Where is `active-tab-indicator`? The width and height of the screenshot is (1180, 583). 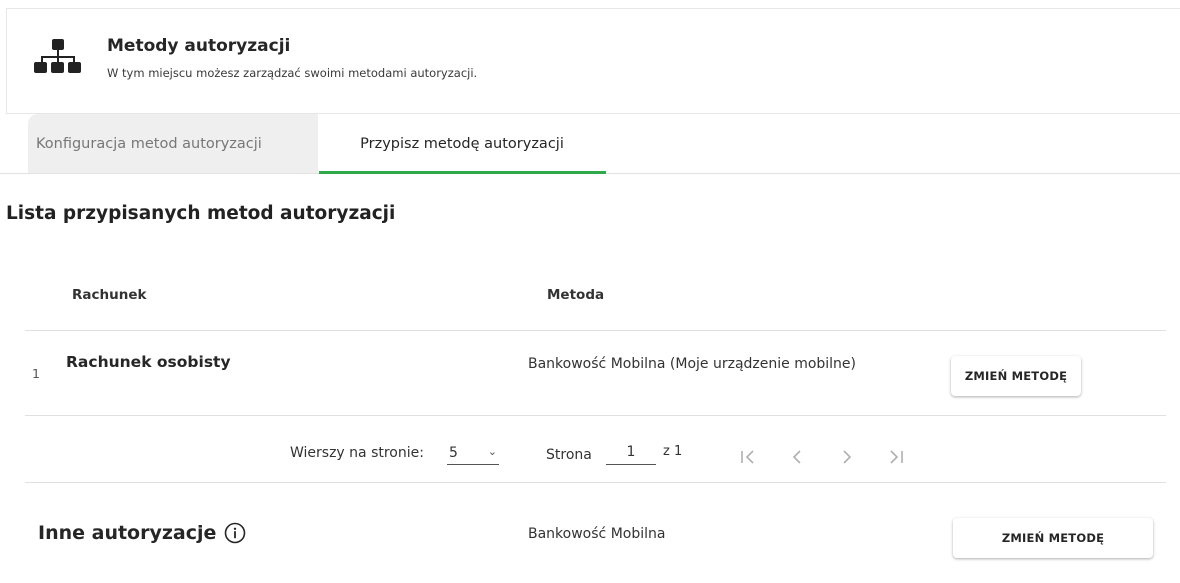
active-tab-indicator is located at coordinates (462, 172).